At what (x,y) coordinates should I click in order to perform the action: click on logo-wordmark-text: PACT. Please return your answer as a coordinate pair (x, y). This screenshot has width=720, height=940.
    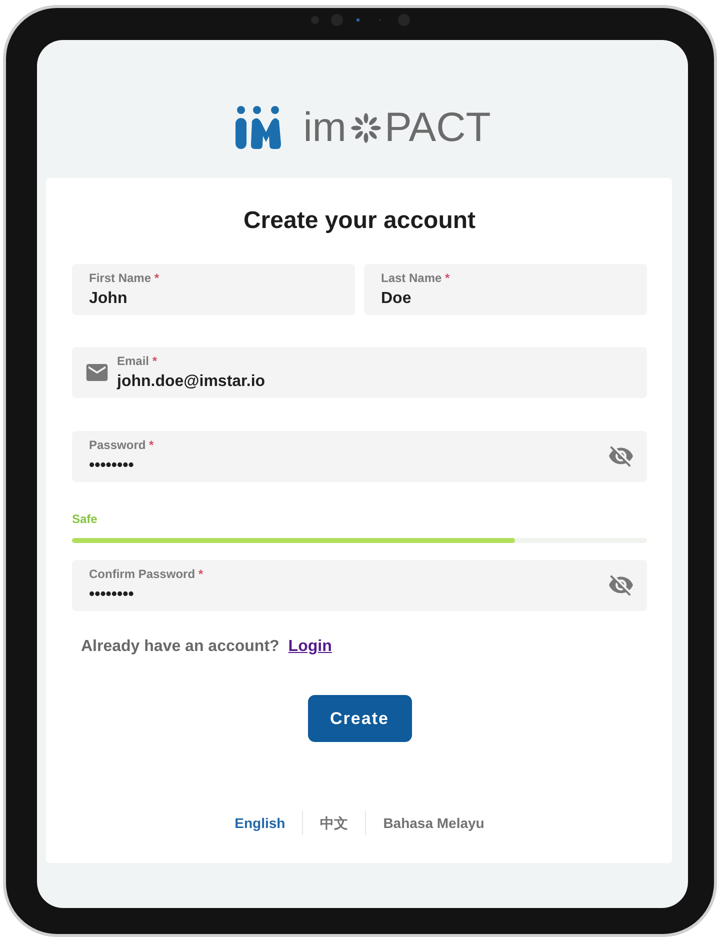
    Looking at the image, I should click on (437, 127).